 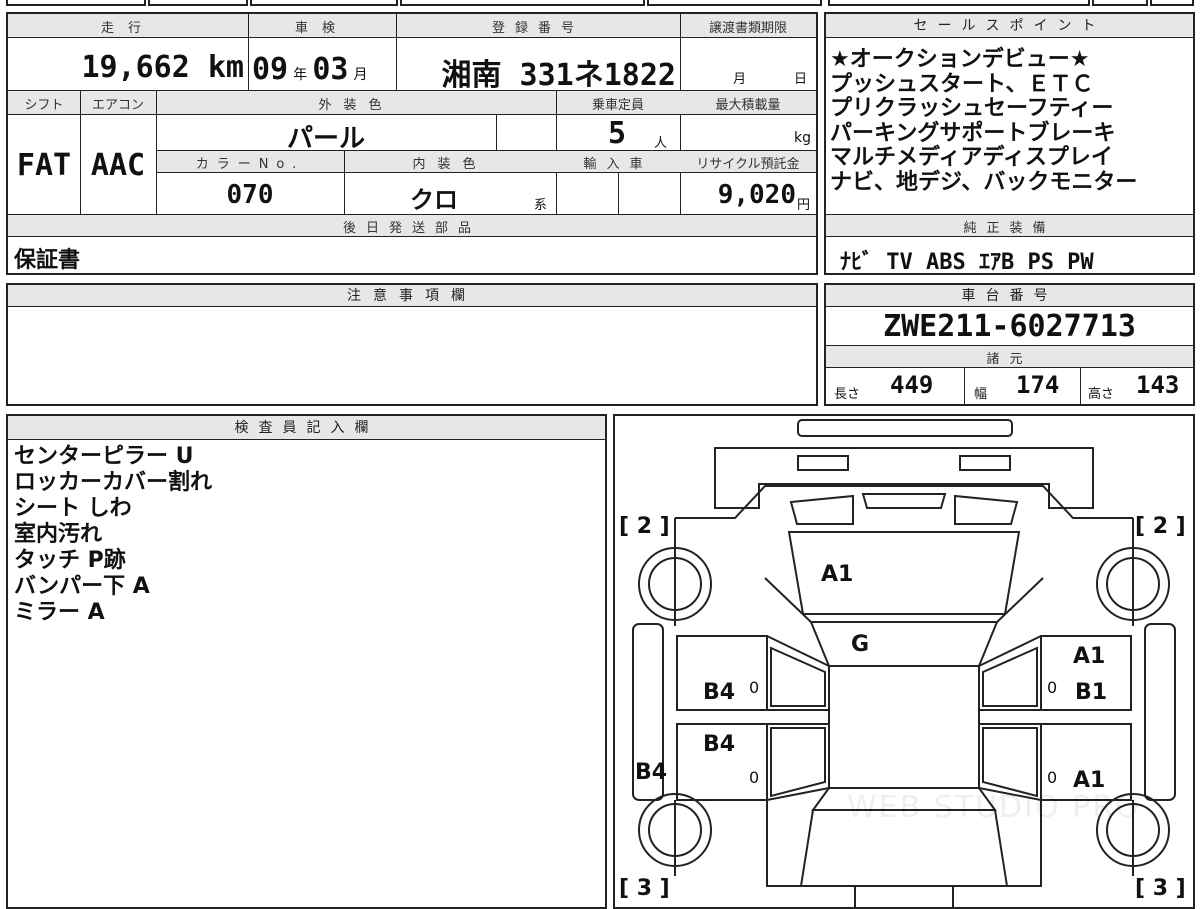 What do you see at coordinates (44, 105) in the screenshot?
I see `header-shift: シフト` at bounding box center [44, 105].